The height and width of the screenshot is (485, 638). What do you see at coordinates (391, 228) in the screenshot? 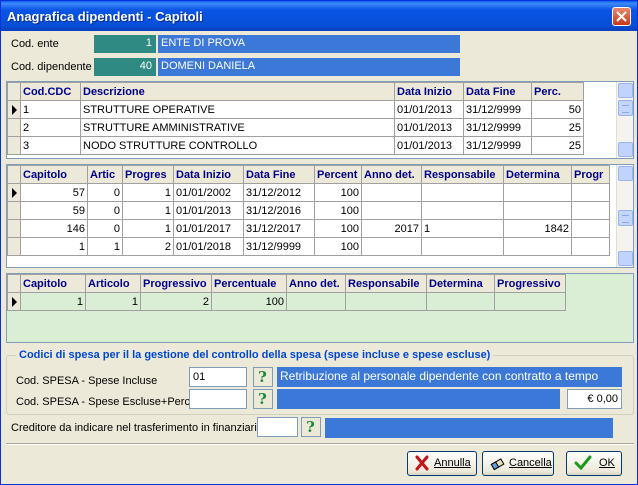
I see `table-cell: 2017` at bounding box center [391, 228].